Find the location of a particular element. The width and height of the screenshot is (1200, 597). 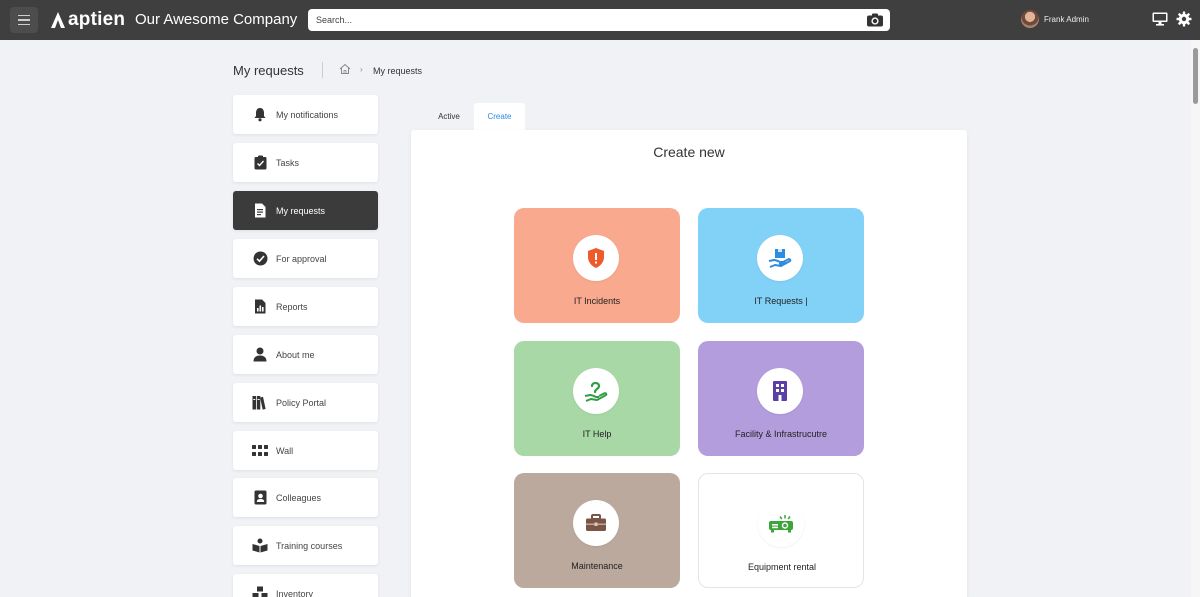

sidebar-item-training-courses: Training courses is located at coordinates (305, 545).